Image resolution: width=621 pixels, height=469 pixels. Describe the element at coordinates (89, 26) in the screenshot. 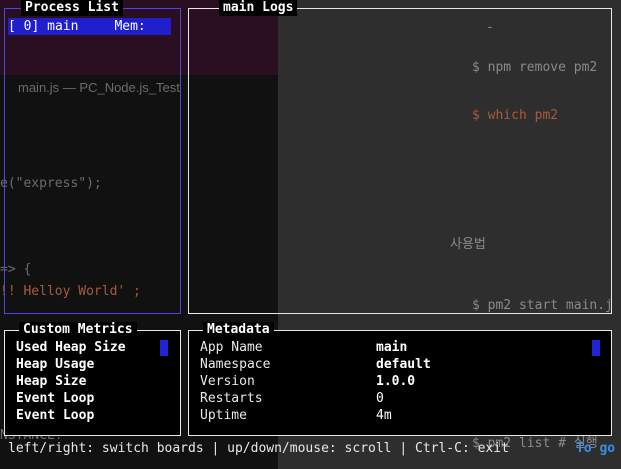

I see `process-list-item: [ 0] main Mem:` at that location.